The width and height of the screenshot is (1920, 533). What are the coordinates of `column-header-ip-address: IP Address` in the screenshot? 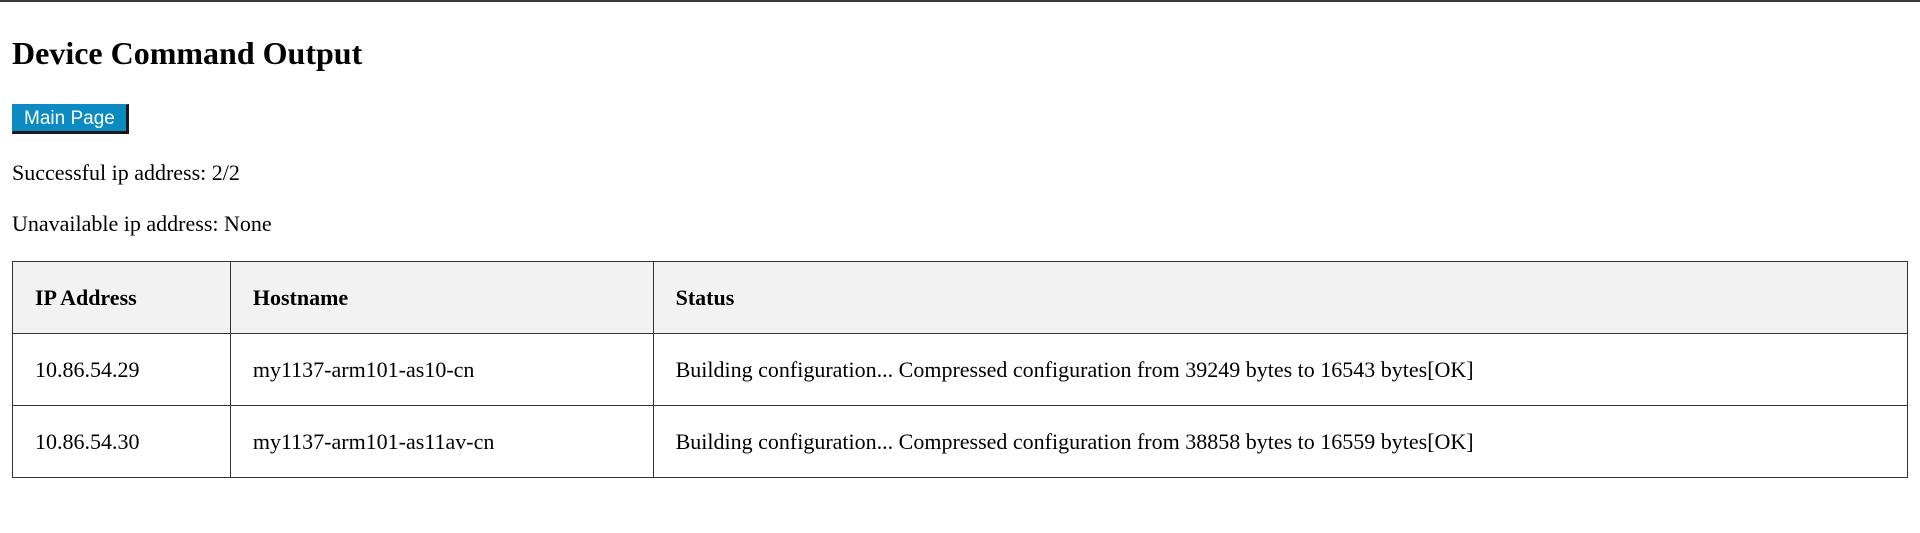 It's located at (121, 297).